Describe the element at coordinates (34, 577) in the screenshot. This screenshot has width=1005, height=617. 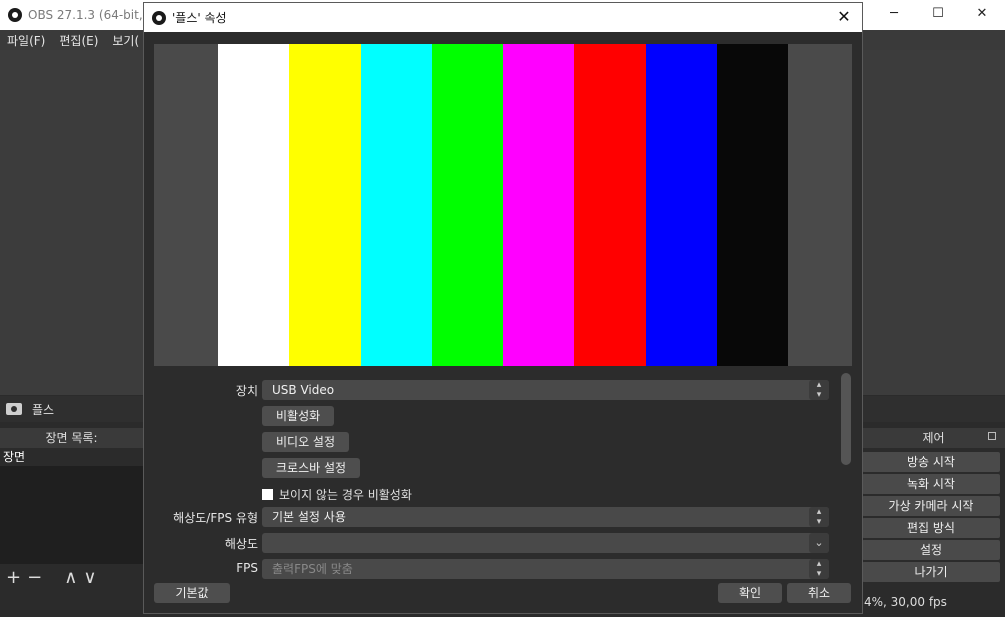
I see `remove-scene-icon: −` at that location.